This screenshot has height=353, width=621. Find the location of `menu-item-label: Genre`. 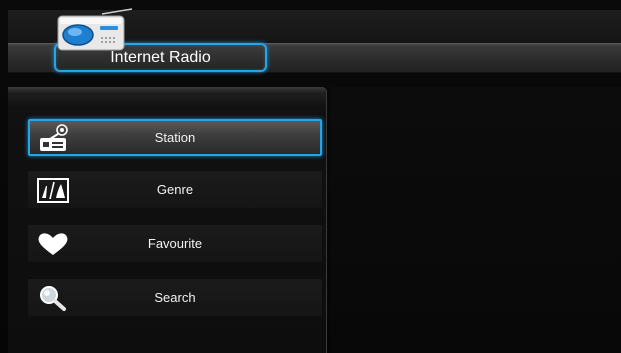

menu-item-label: Genre is located at coordinates (175, 189).